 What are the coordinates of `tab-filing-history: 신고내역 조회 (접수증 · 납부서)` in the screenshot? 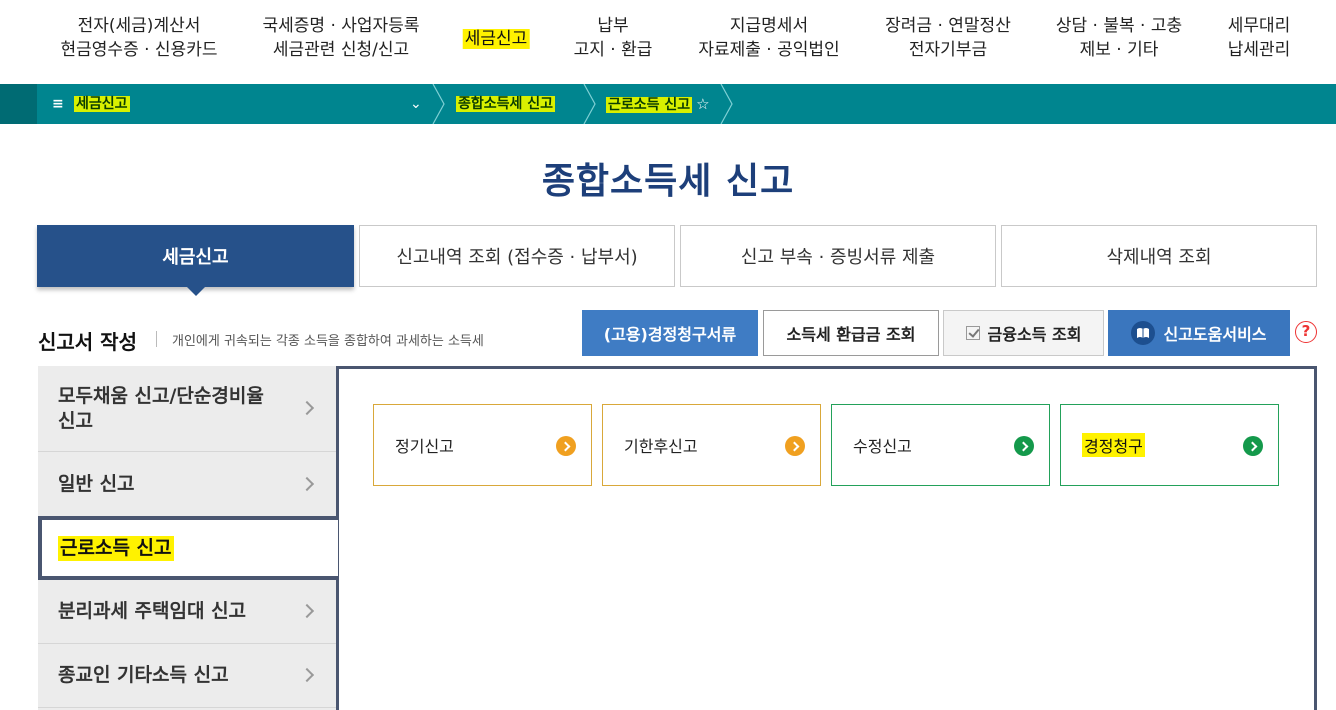 It's located at (517, 256).